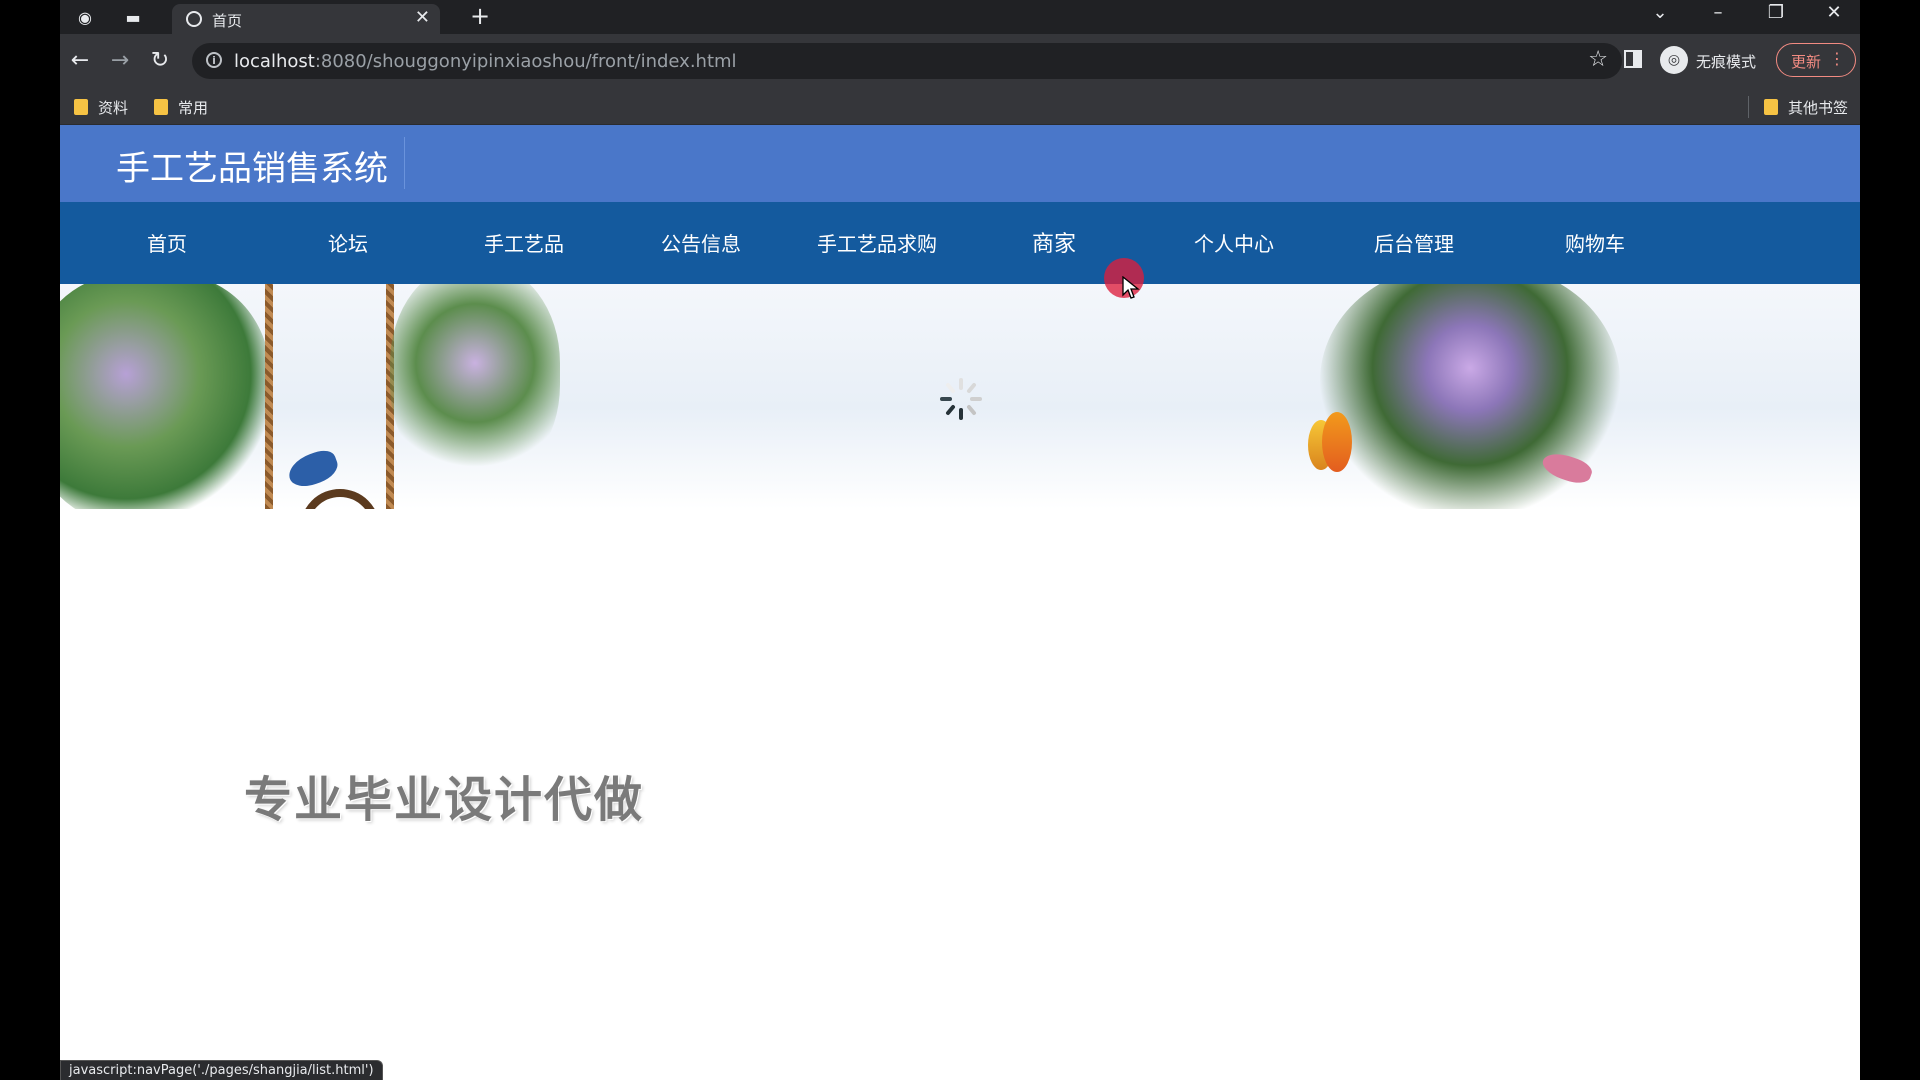 Image resolution: width=1920 pixels, height=1080 pixels. What do you see at coordinates (877, 242) in the screenshot?
I see `nav-craft-requests: 手工艺品求购` at bounding box center [877, 242].